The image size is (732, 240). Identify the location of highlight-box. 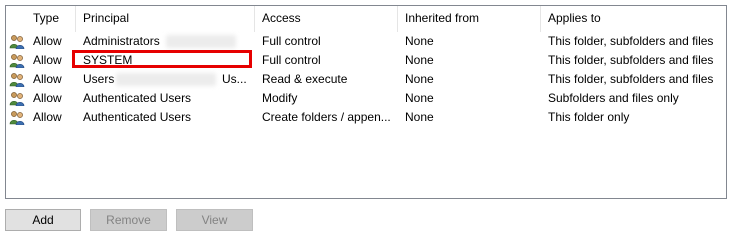
(162, 59).